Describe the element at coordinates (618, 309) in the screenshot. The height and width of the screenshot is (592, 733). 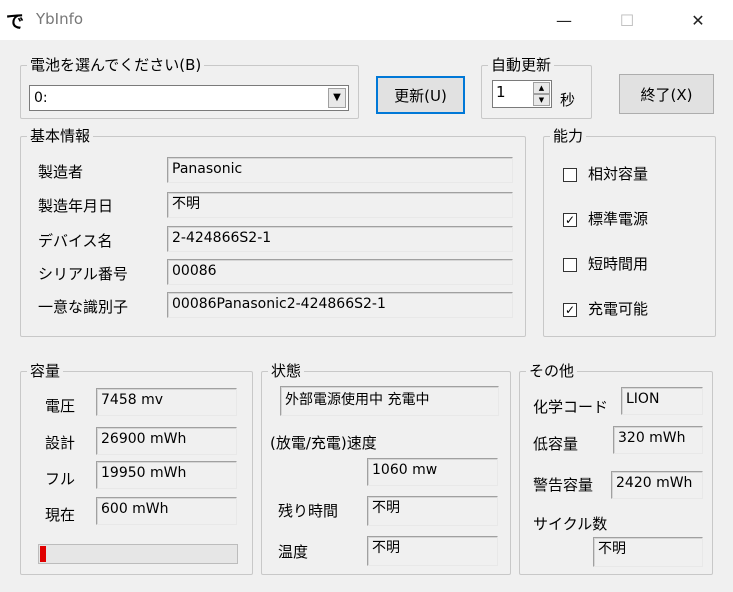
I see `rechargeable-label: 充電可能` at that location.